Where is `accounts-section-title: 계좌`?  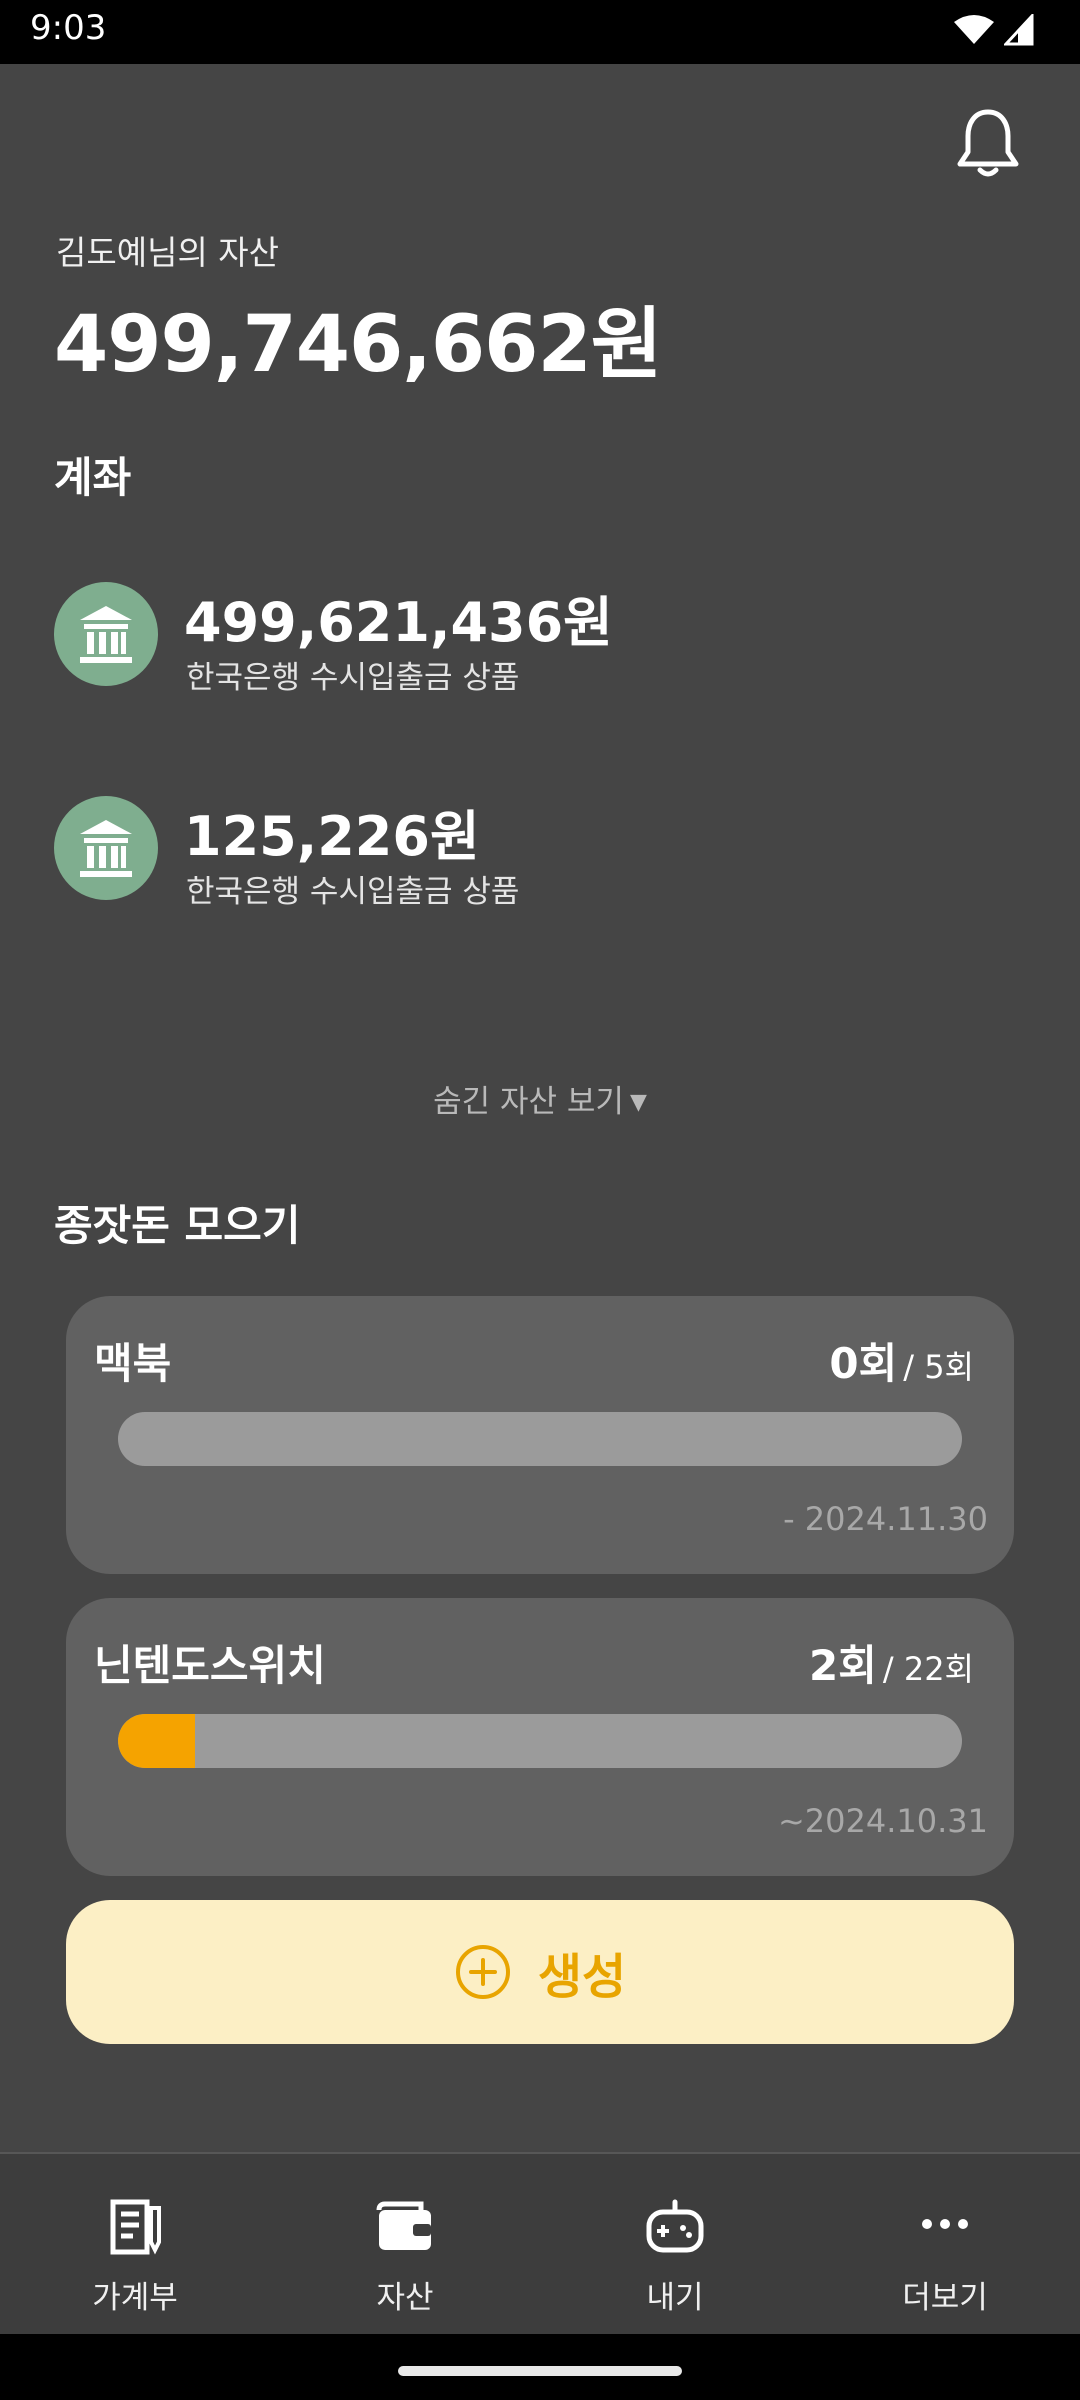 accounts-section-title: 계좌 is located at coordinates (93, 477).